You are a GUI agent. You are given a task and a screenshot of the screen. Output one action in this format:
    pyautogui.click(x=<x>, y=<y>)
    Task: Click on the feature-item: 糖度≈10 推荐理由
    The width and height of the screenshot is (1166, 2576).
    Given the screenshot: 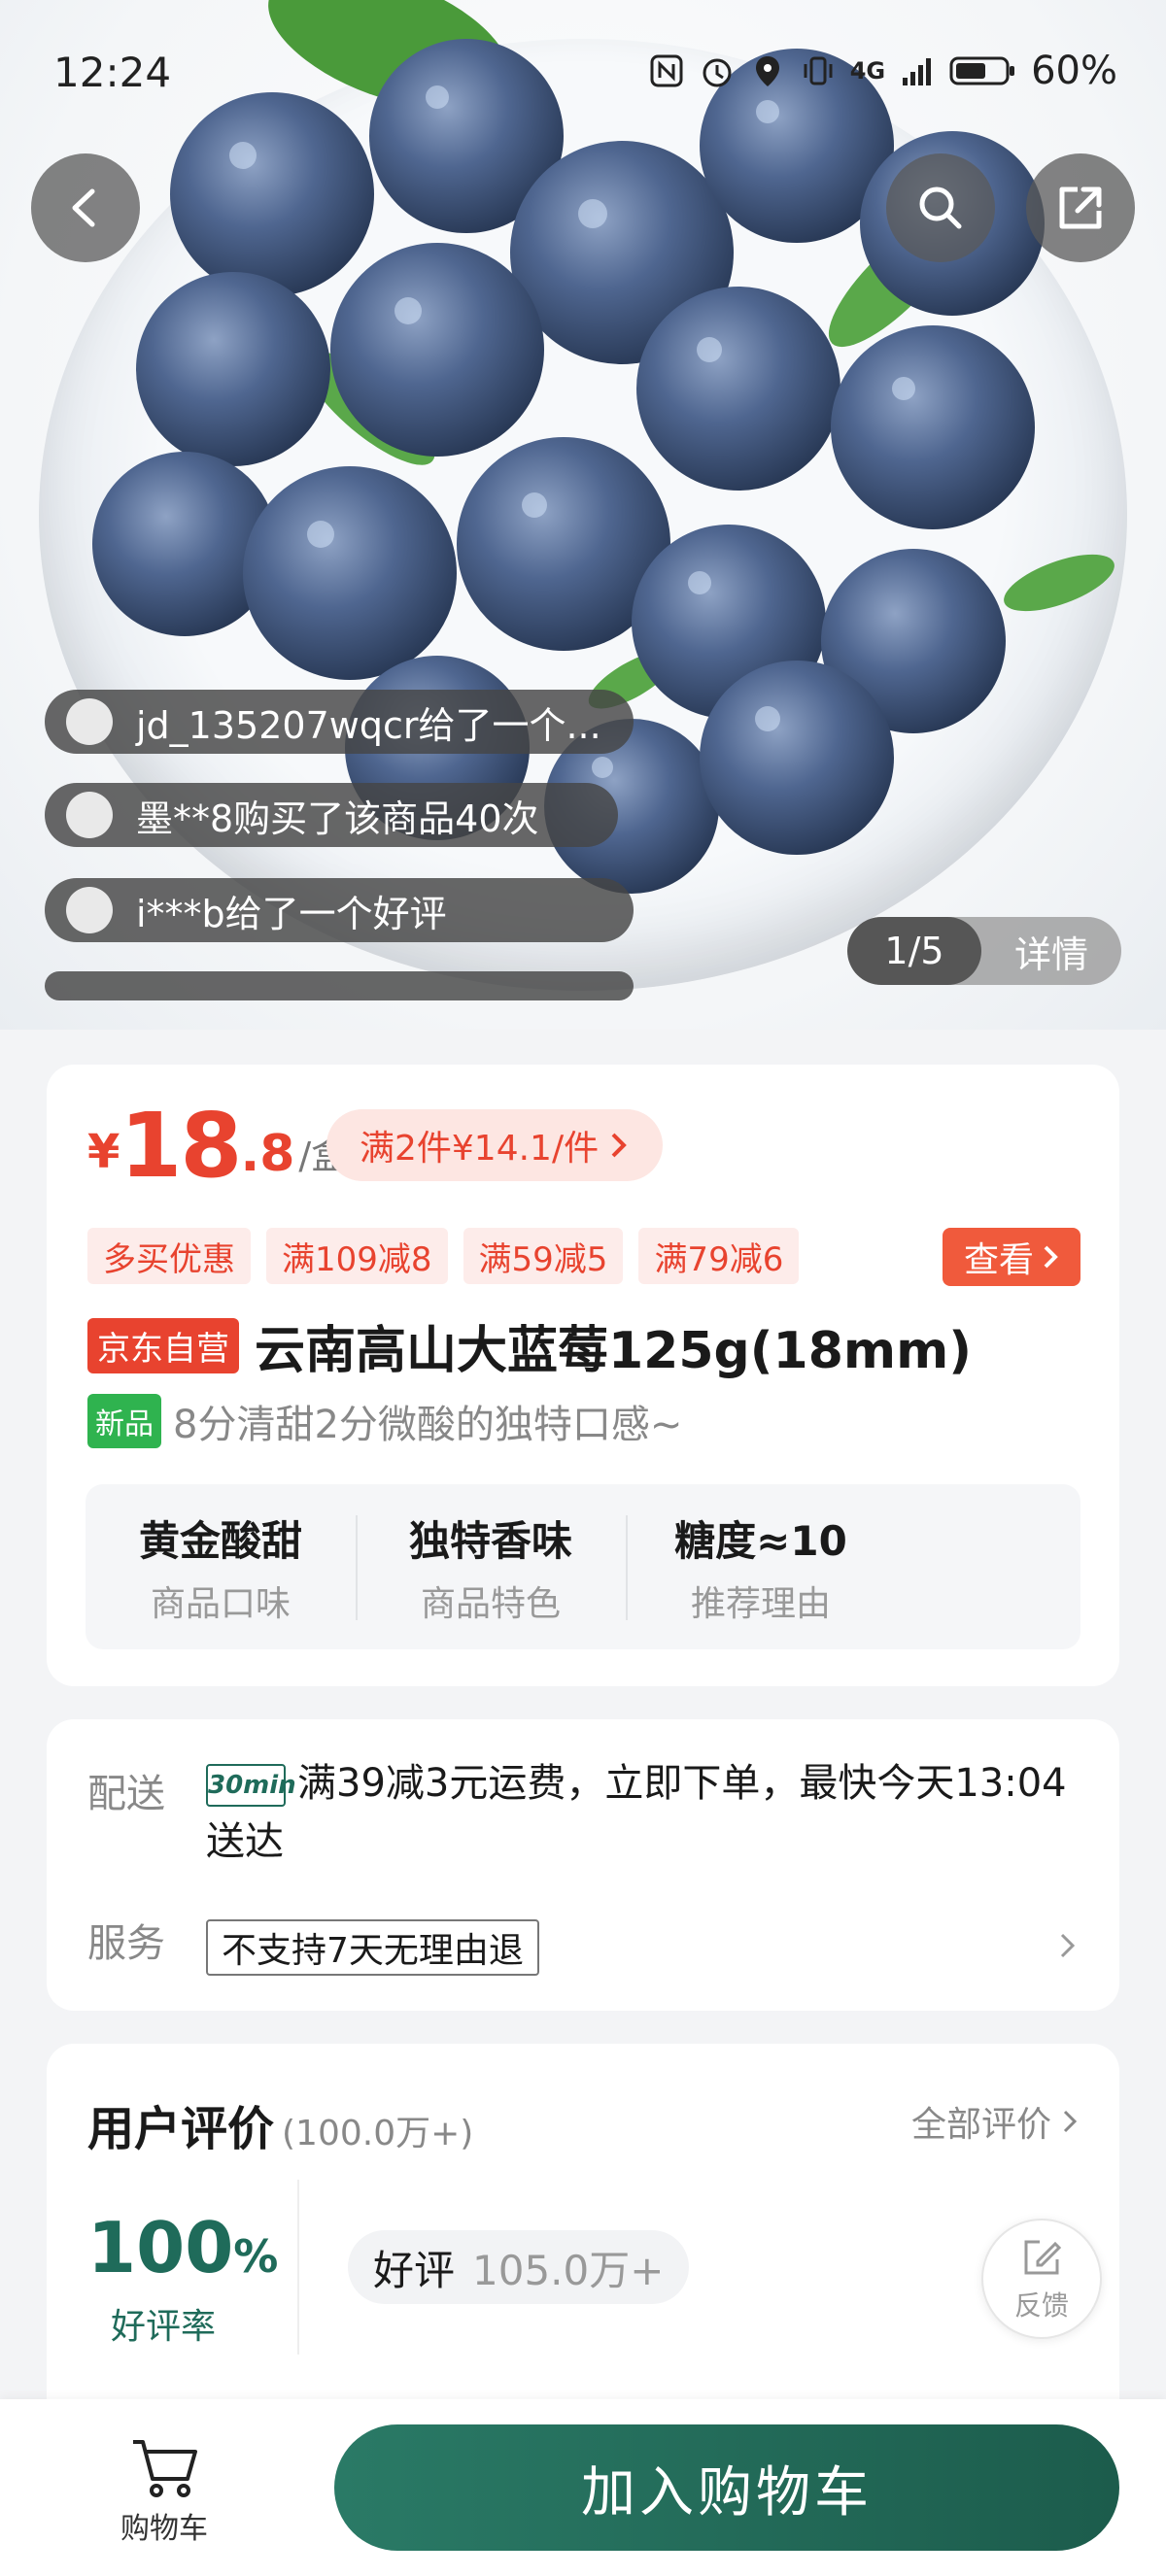 What is the action you would take?
    pyautogui.click(x=761, y=1566)
    